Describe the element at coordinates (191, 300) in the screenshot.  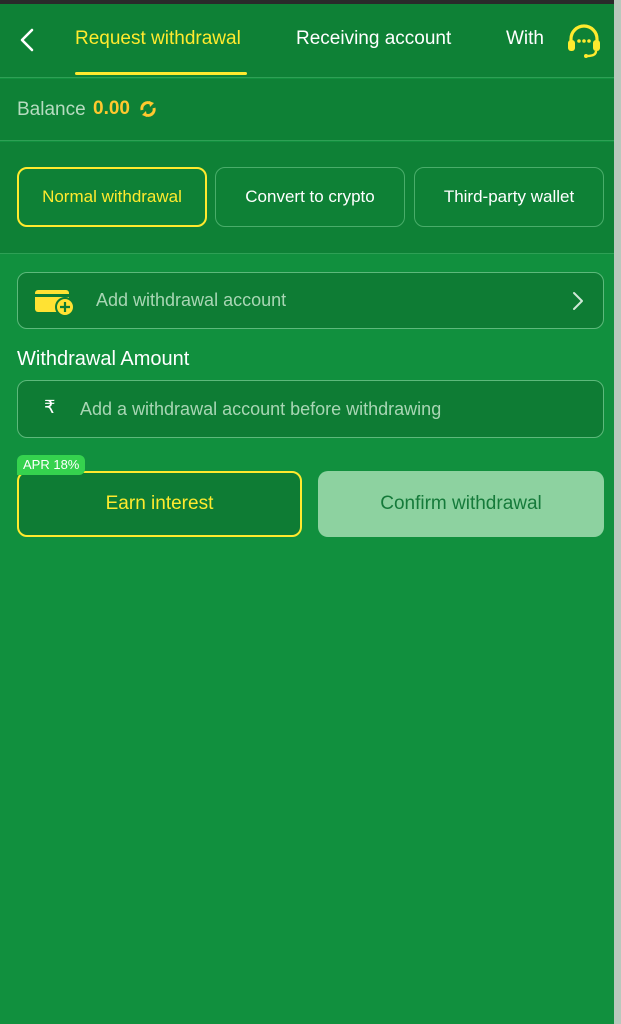
I see `add-withdrawal-account-label: Add withdrawal account` at that location.